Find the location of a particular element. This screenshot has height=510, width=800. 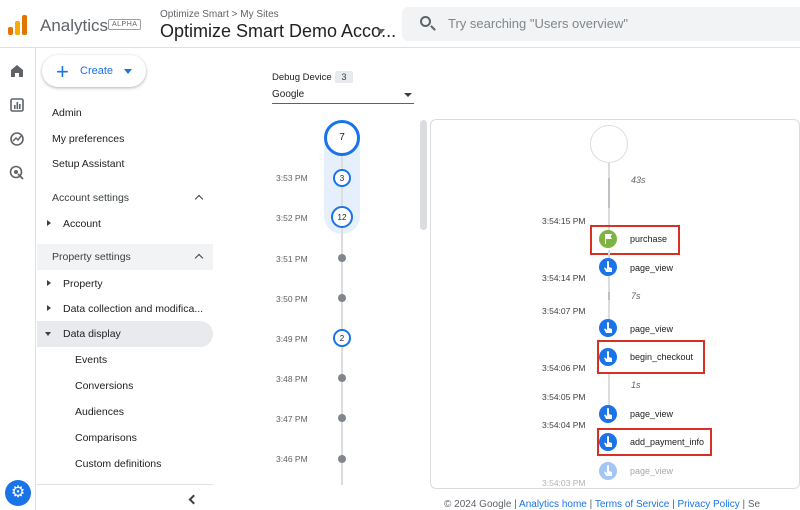

section-label: Account settings is located at coordinates (91, 198).